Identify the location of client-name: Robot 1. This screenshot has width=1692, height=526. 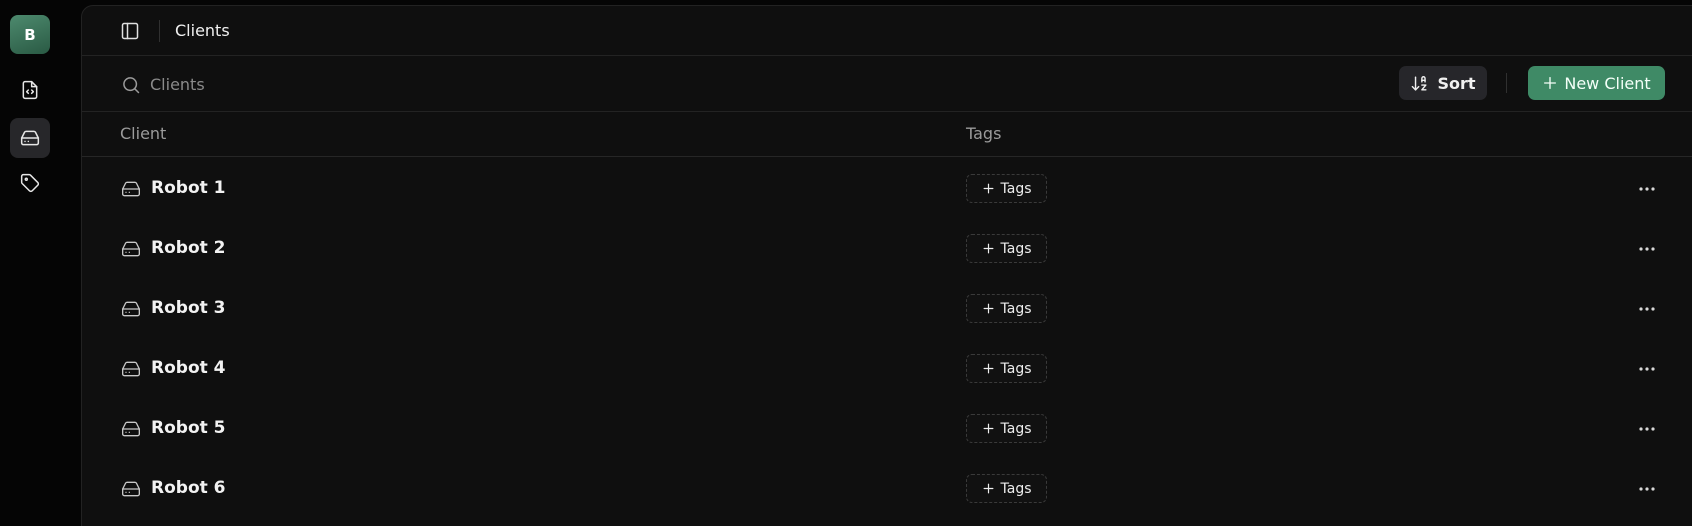
(188, 188).